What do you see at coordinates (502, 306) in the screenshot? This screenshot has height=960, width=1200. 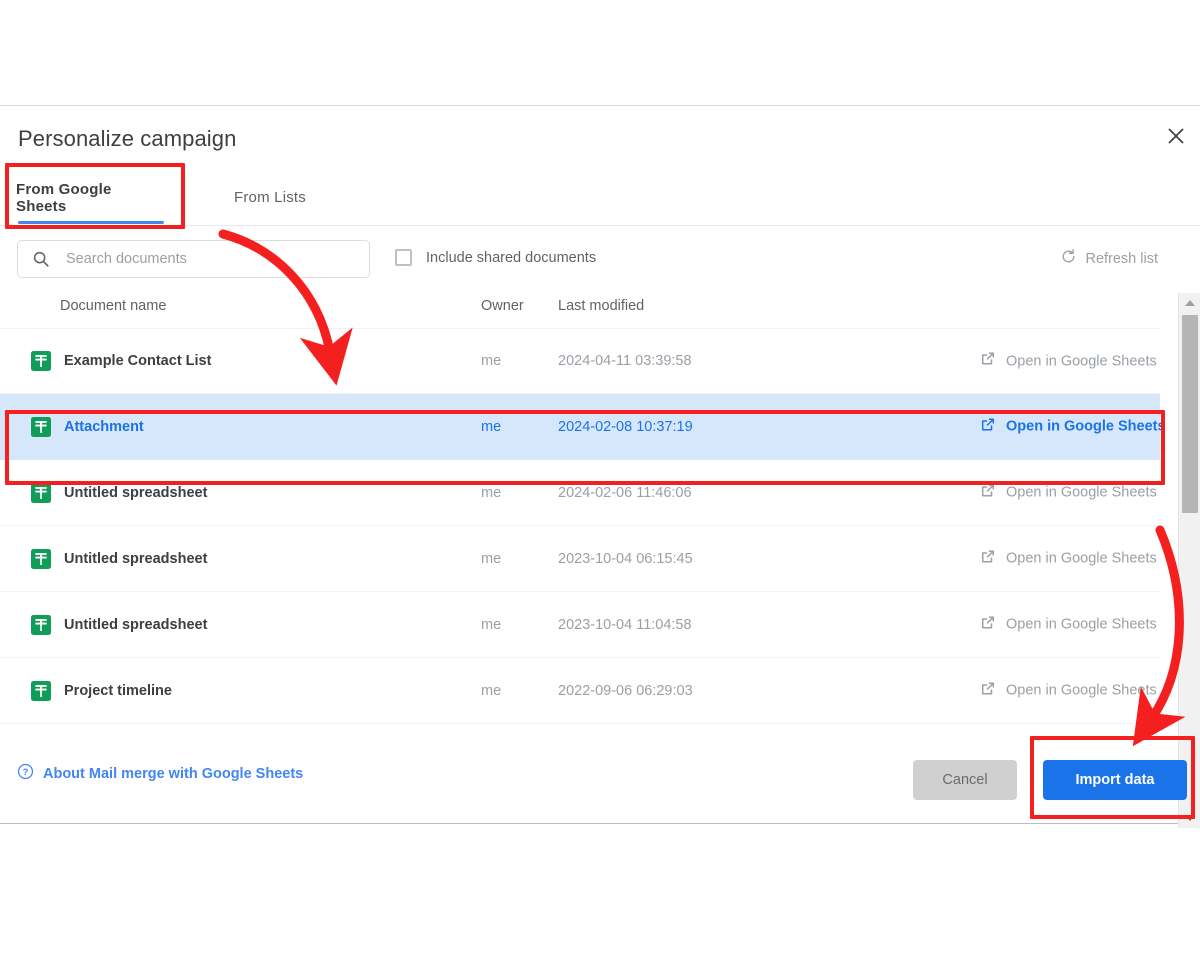 I see `column-header-owner: Owner` at bounding box center [502, 306].